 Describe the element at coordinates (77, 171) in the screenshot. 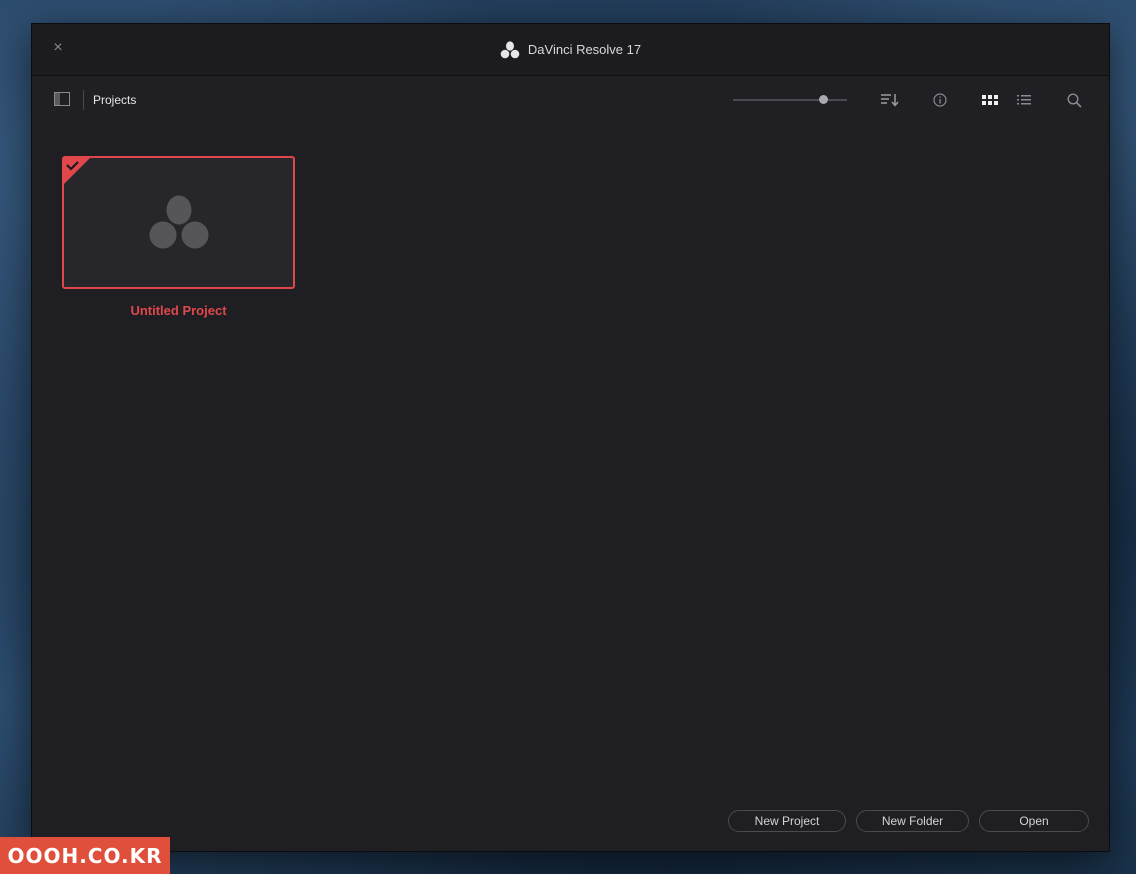

I see `selected-check-icon` at that location.